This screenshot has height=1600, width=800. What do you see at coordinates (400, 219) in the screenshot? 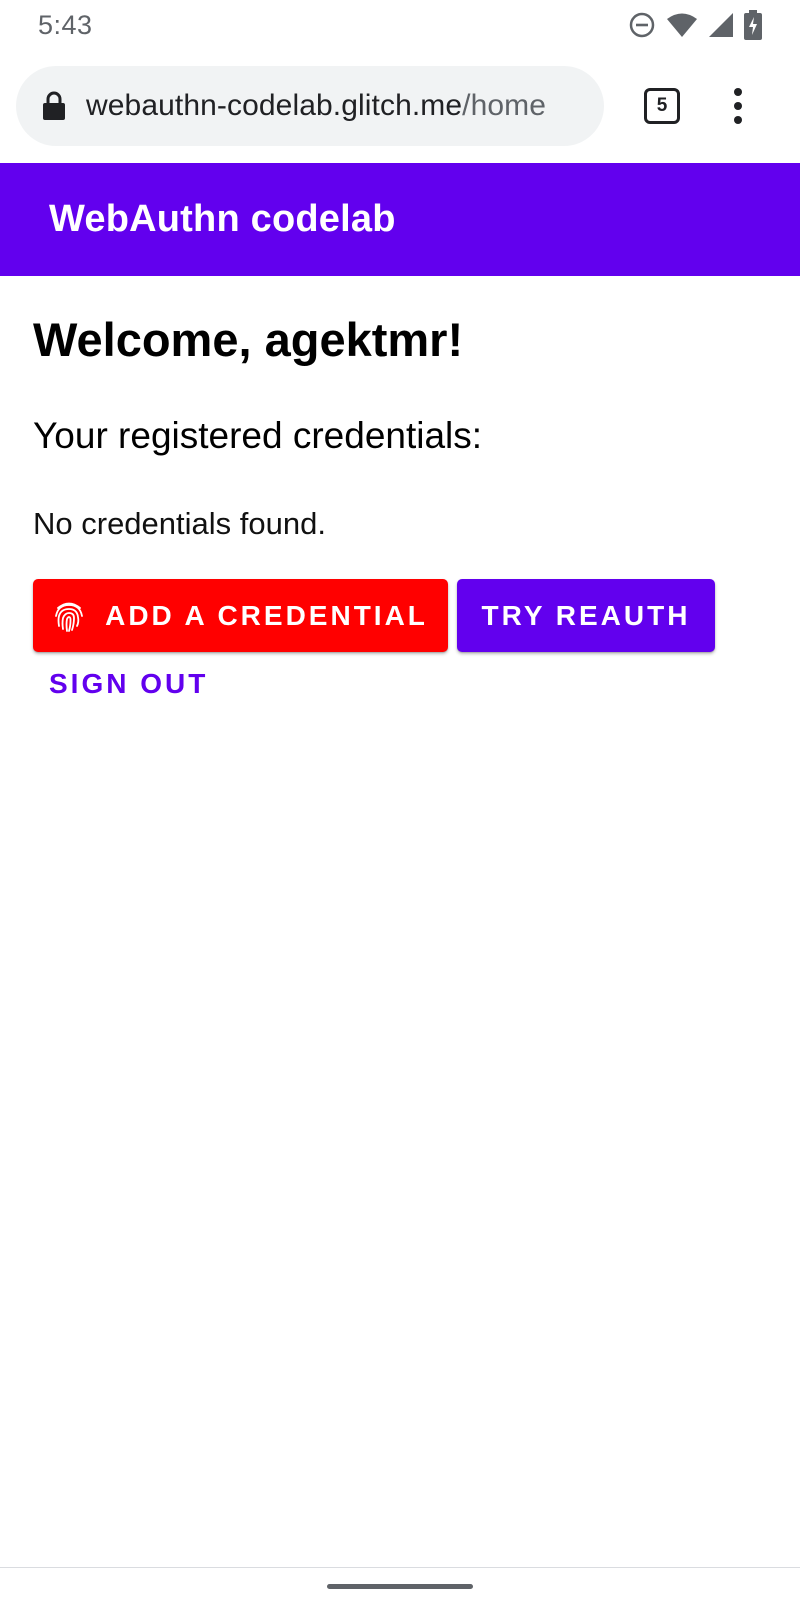
I see `app-bar: WebAuthn codelab` at bounding box center [400, 219].